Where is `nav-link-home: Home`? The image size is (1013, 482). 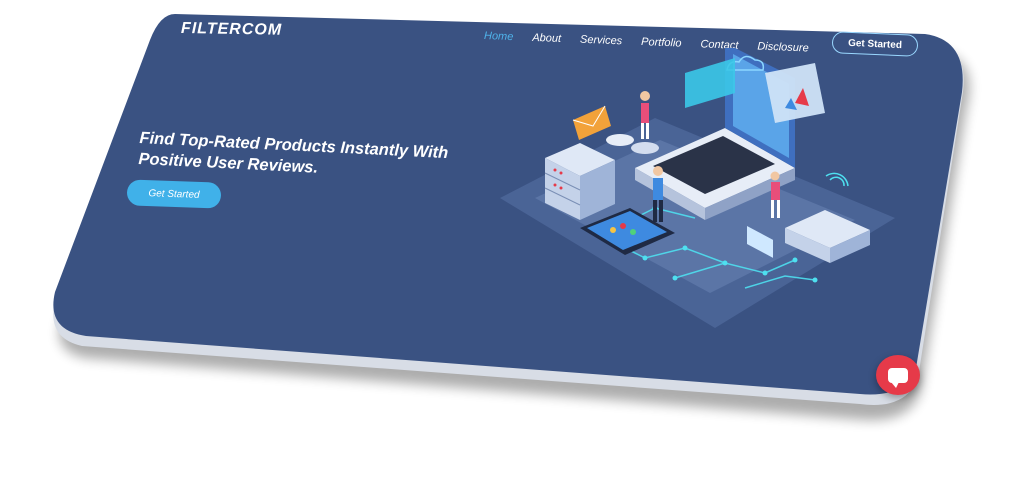
nav-link-home: Home is located at coordinates (499, 36).